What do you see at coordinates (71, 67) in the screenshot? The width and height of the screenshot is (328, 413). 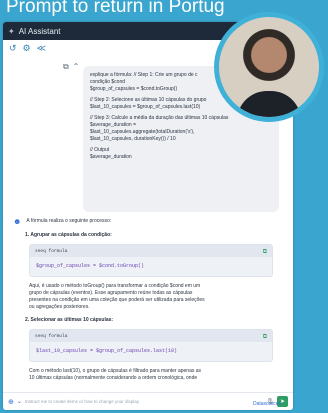 I see `message-actions: ⧉ ⌃` at bounding box center [71, 67].